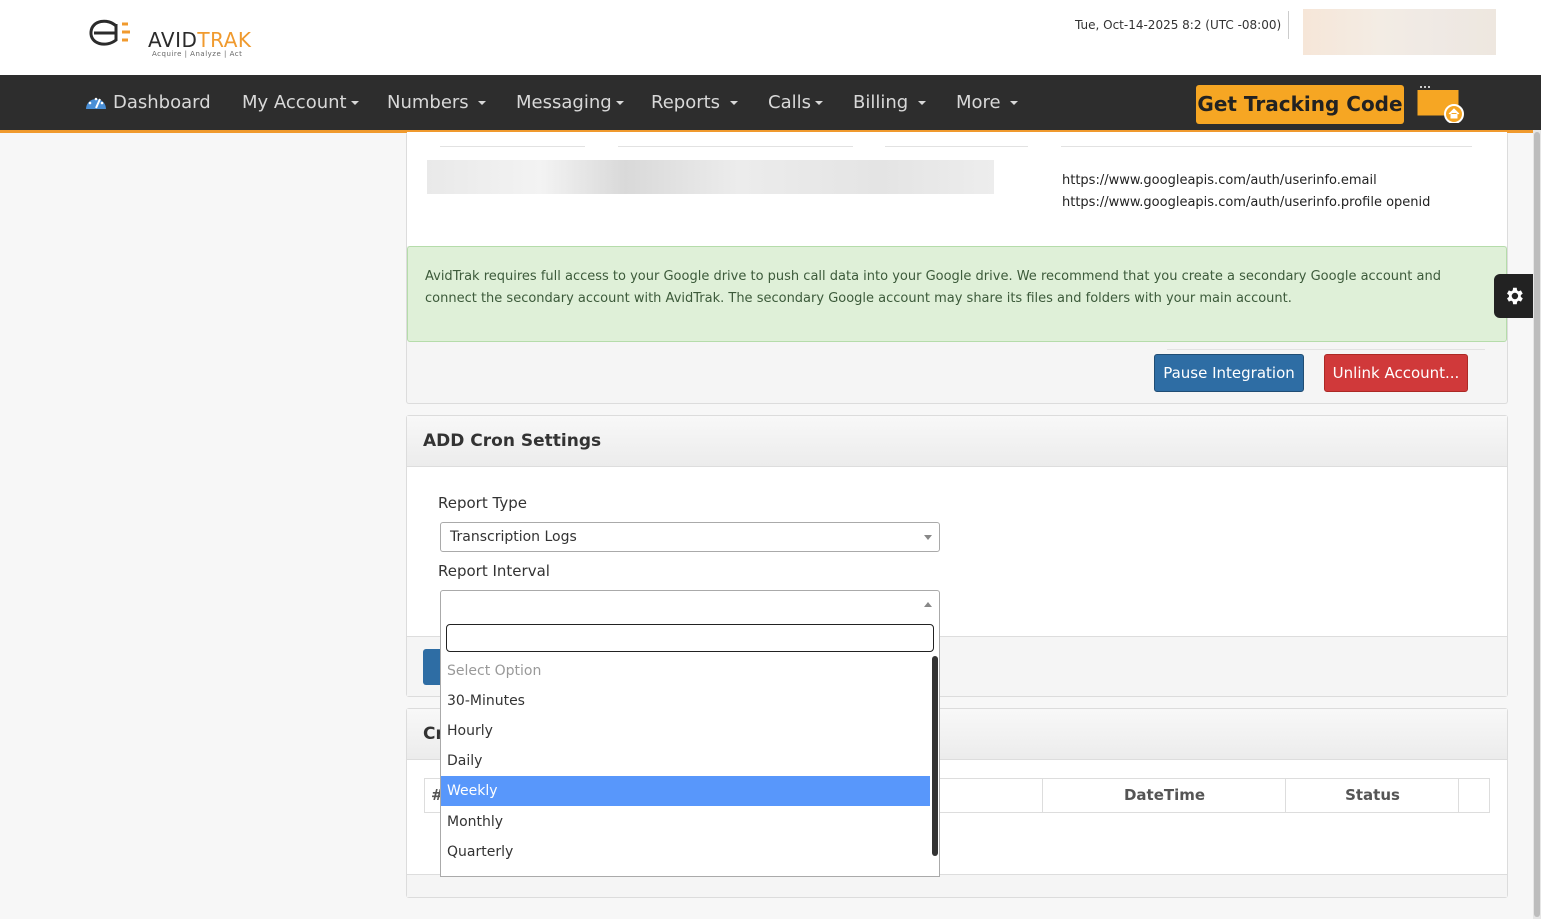  I want to click on browser-home-icon, so click(1440, 103).